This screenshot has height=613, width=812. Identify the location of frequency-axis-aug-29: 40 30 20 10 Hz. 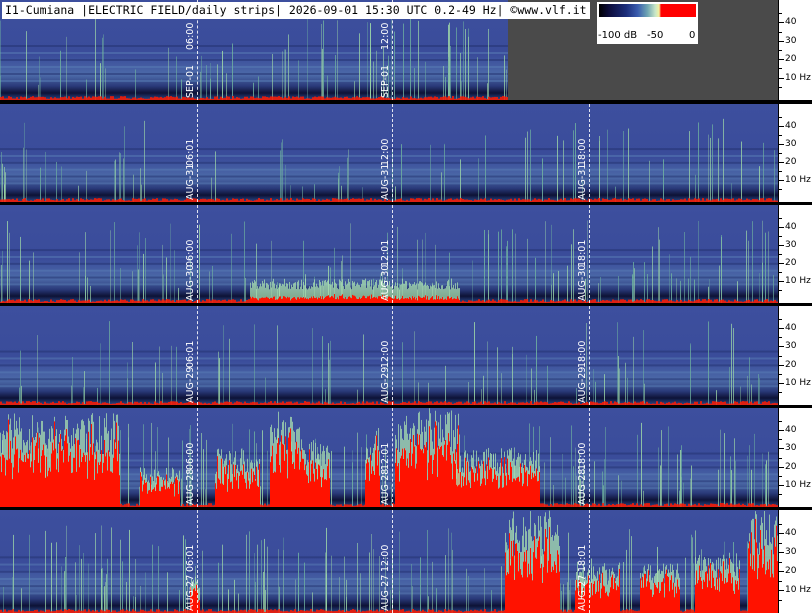
(795, 355).